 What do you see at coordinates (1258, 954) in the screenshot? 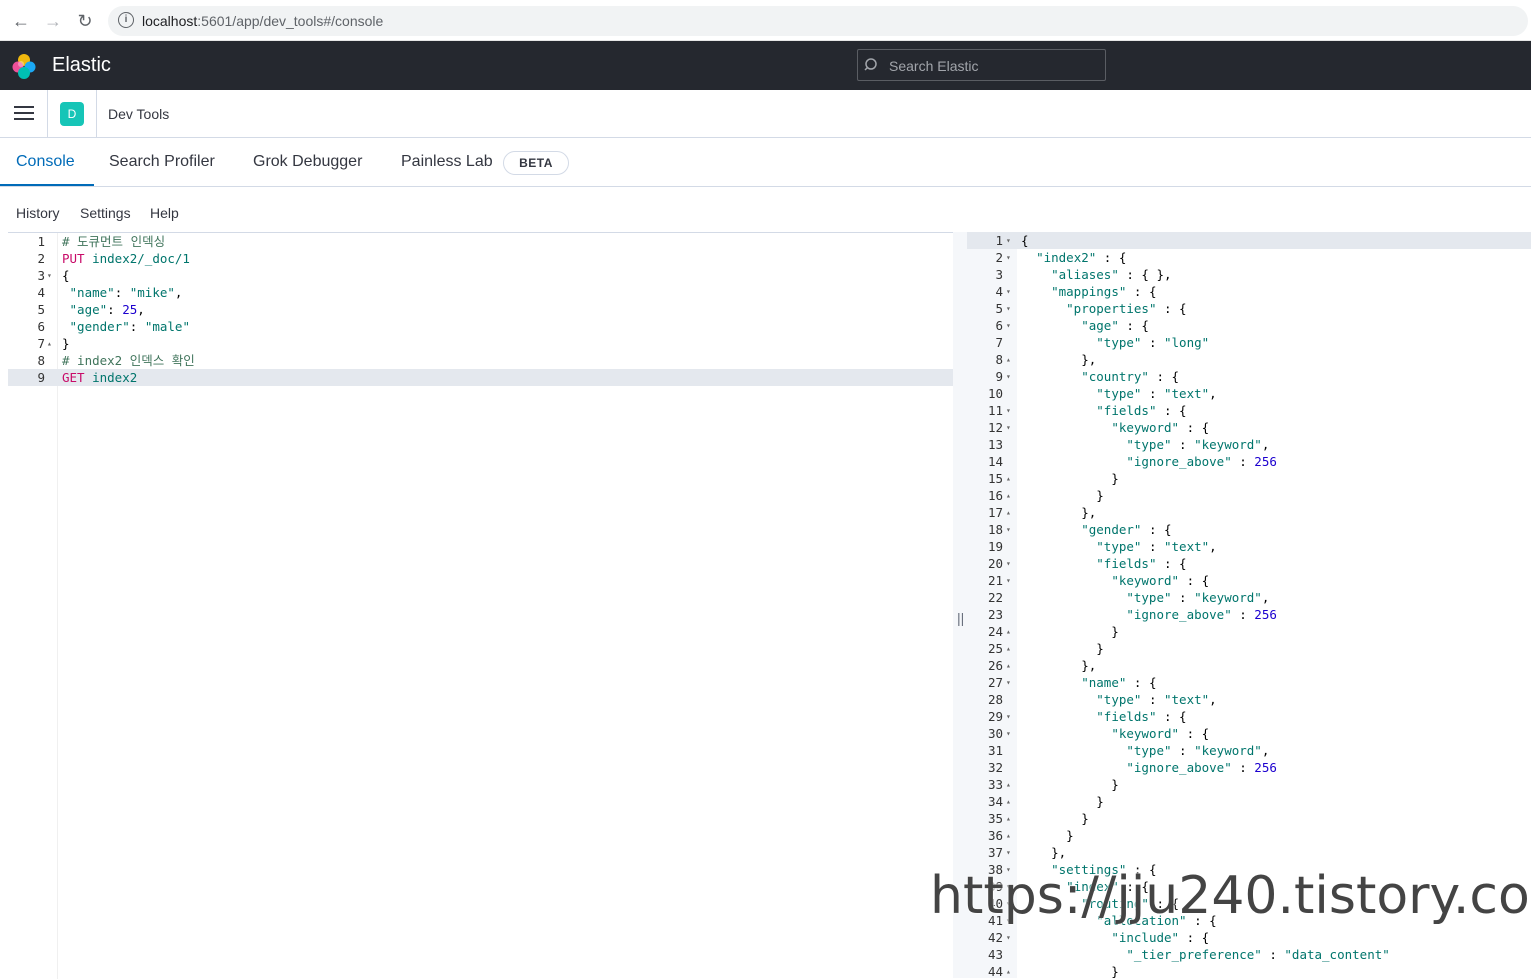
I see `code-text: "_tier_preference" : "data_content"` at bounding box center [1258, 954].